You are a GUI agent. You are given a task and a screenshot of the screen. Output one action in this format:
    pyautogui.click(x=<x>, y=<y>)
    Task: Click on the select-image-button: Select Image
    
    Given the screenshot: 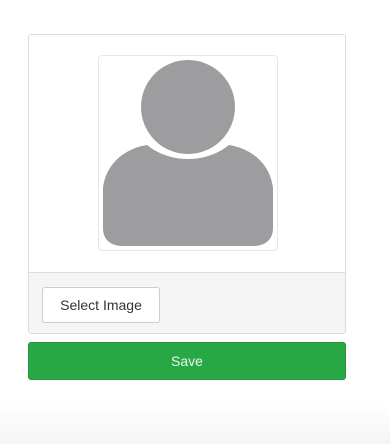 What is the action you would take?
    pyautogui.click(x=101, y=305)
    